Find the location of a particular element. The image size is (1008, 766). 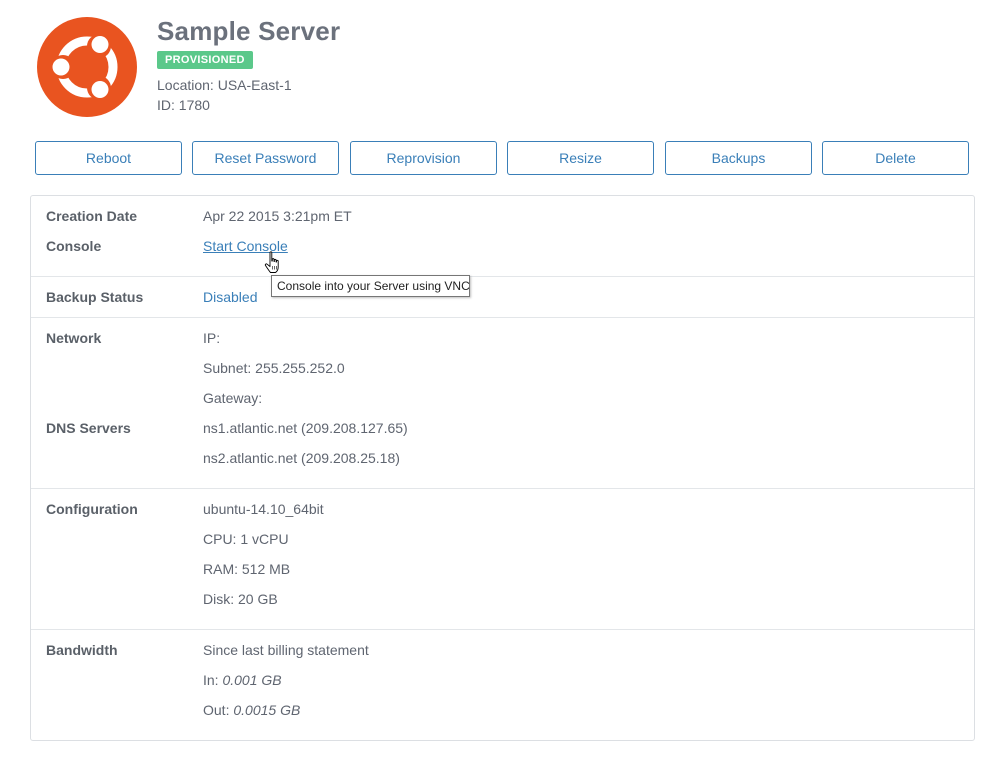

reprovision-button: Reprovision is located at coordinates (423, 158).